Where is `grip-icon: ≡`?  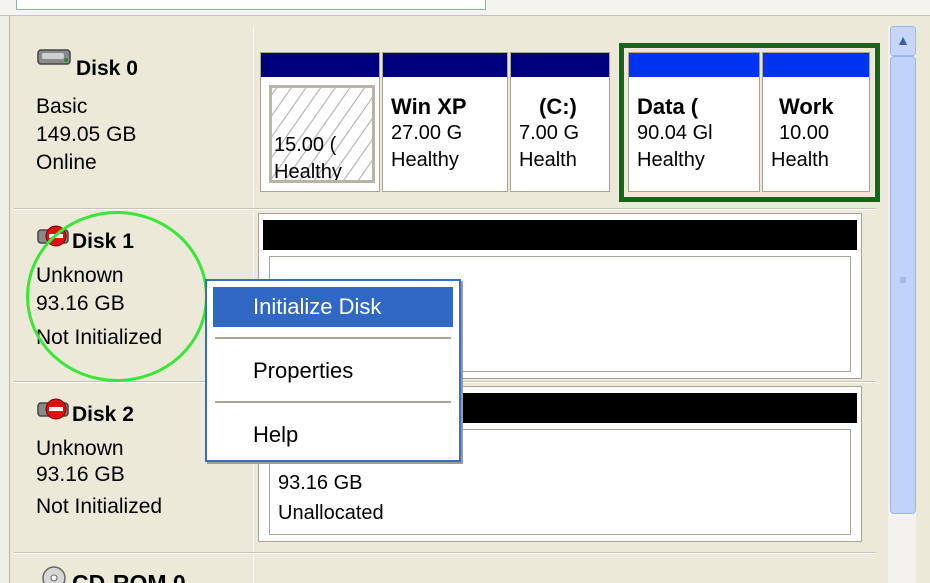 grip-icon: ≡ is located at coordinates (903, 280).